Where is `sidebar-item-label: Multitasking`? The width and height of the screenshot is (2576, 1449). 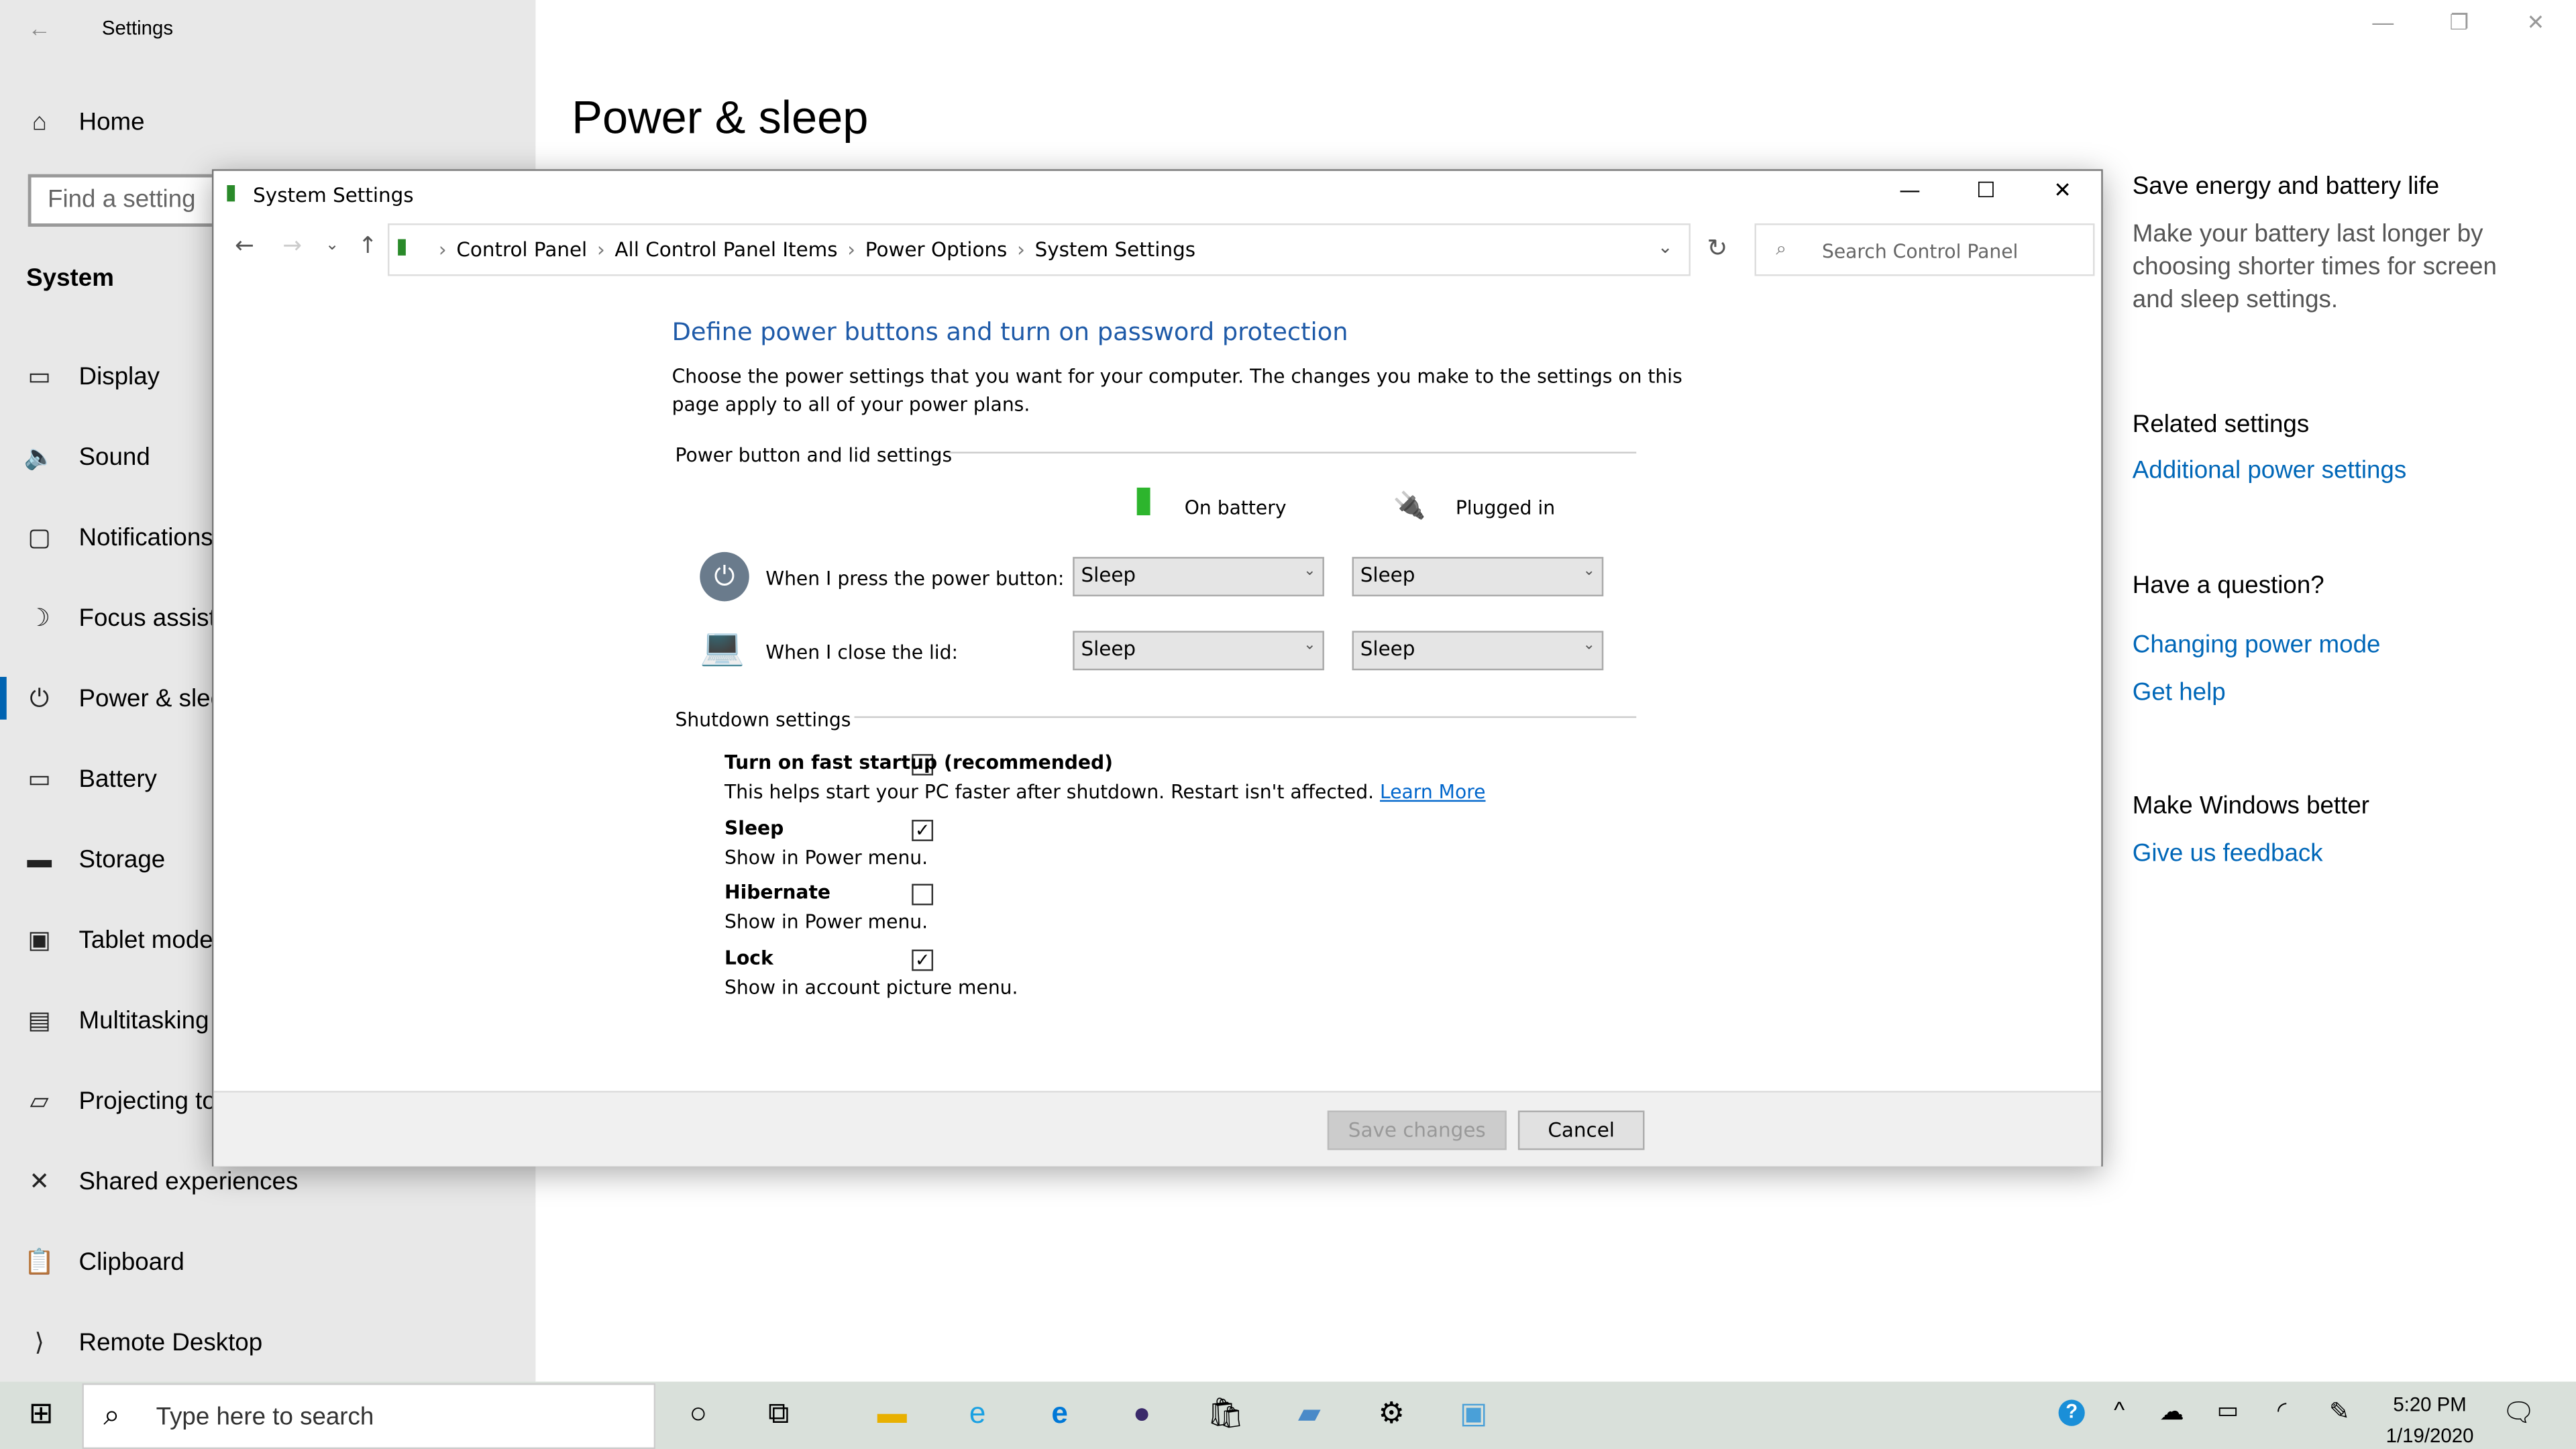 sidebar-item-label: Multitasking is located at coordinates (143, 1020).